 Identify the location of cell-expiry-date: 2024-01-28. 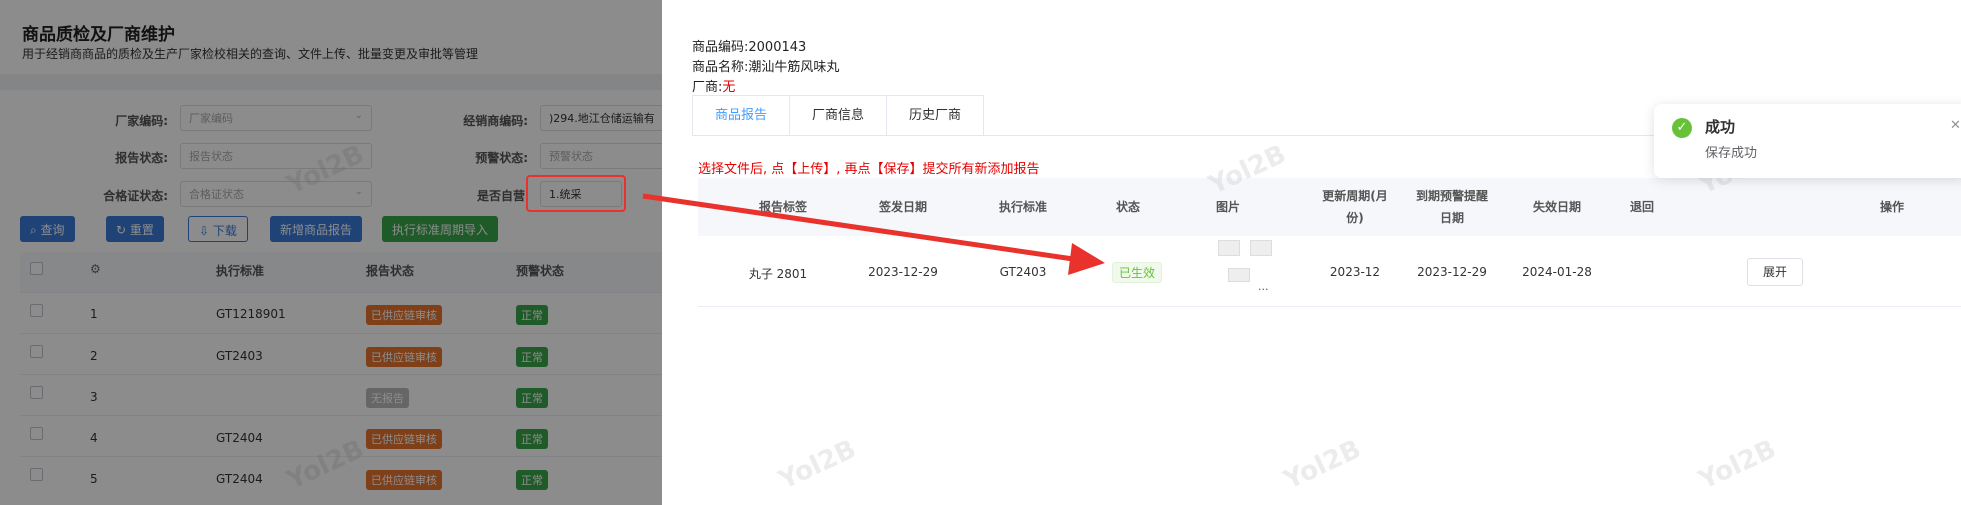
(1557, 272).